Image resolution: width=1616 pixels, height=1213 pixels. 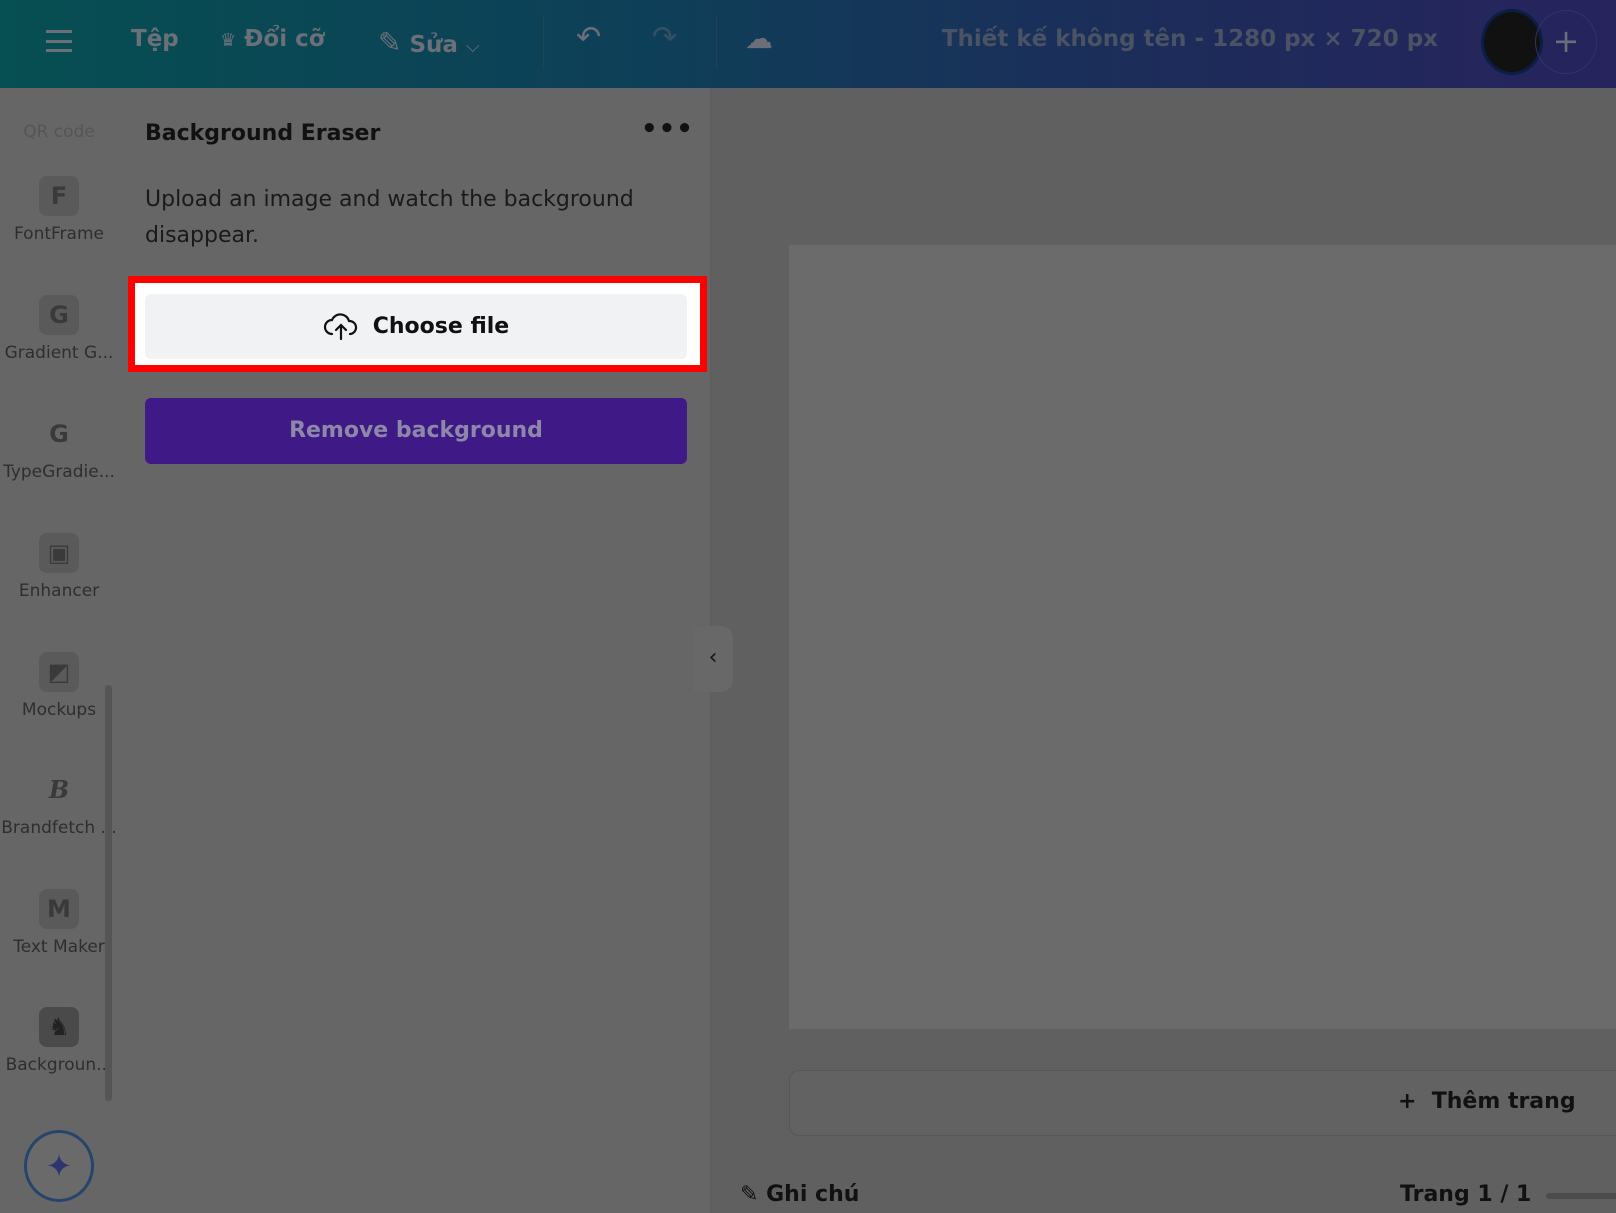 What do you see at coordinates (59, 553) in the screenshot?
I see `enhancer-icon: ▣` at bounding box center [59, 553].